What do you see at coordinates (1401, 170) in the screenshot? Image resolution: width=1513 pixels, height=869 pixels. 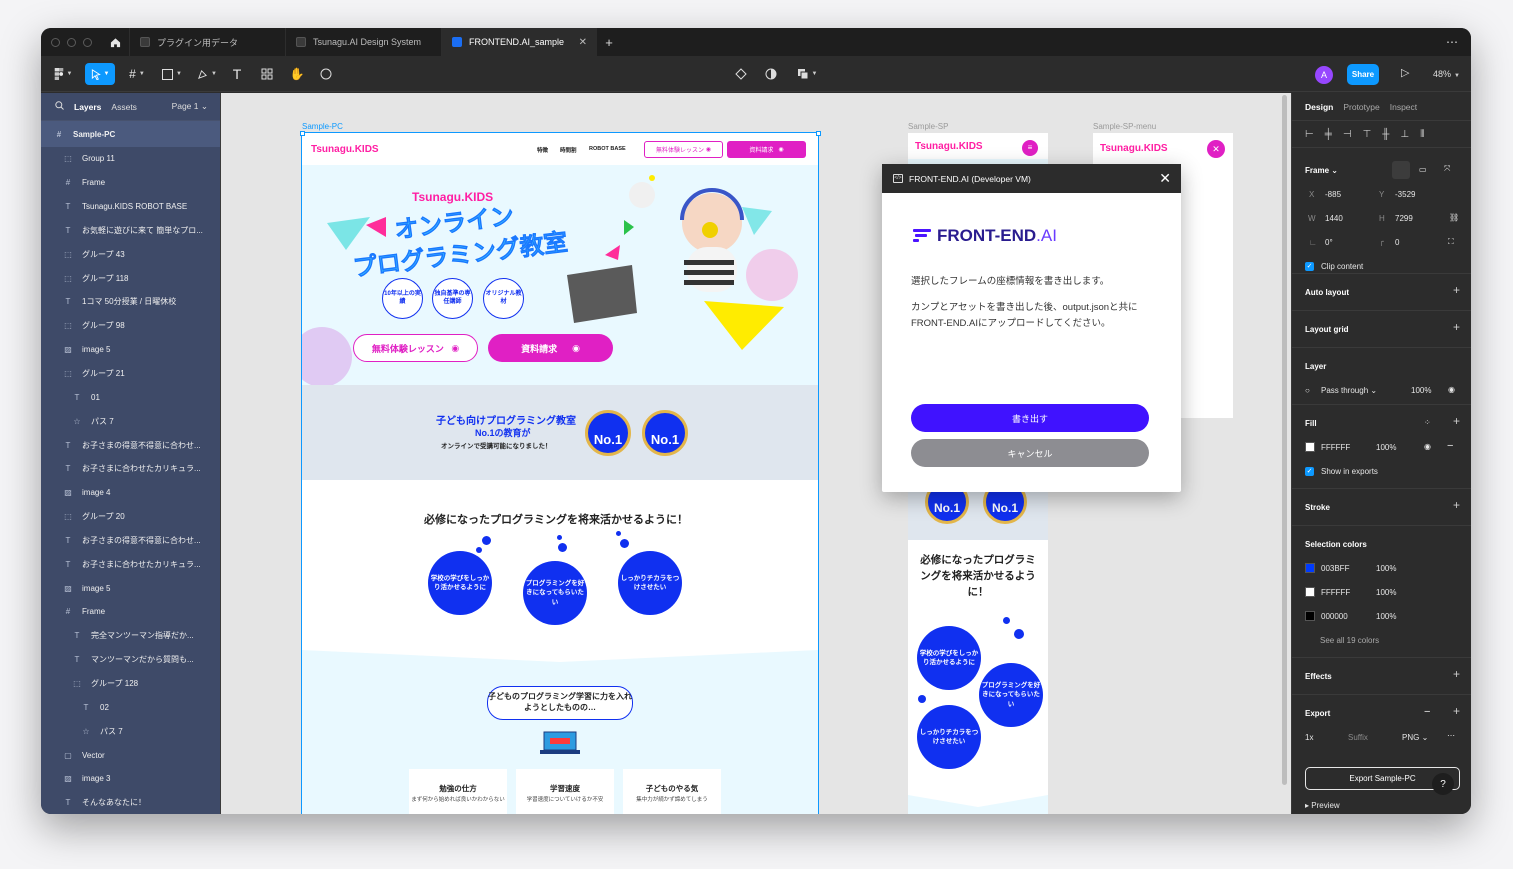 I see `portrait-icon` at bounding box center [1401, 170].